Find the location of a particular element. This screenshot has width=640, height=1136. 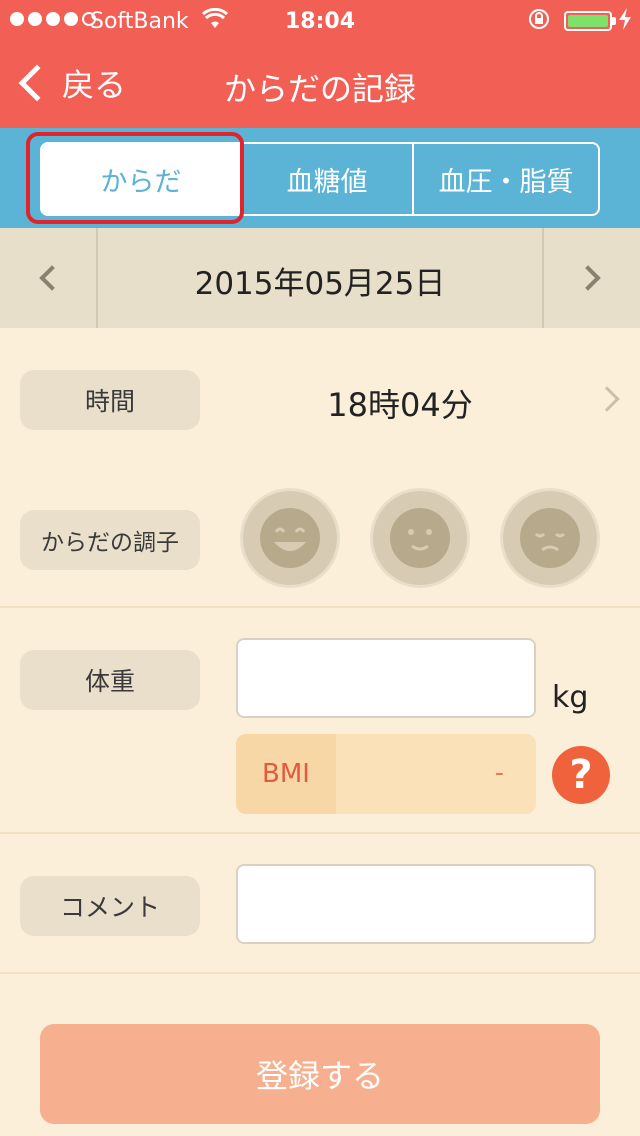

happy-face-button is located at coordinates (290, 538).